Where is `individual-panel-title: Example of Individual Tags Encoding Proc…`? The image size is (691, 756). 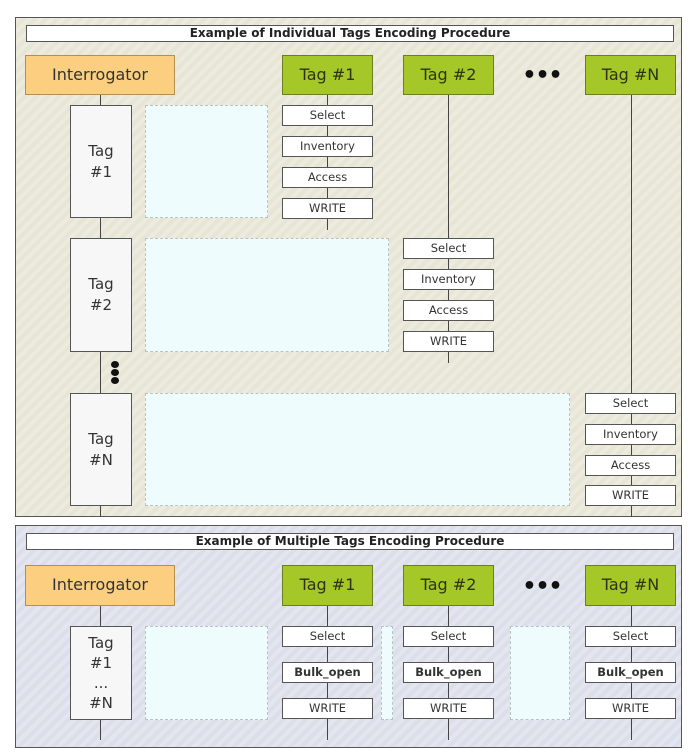 individual-panel-title: Example of Individual Tags Encoding Proc… is located at coordinates (350, 33).